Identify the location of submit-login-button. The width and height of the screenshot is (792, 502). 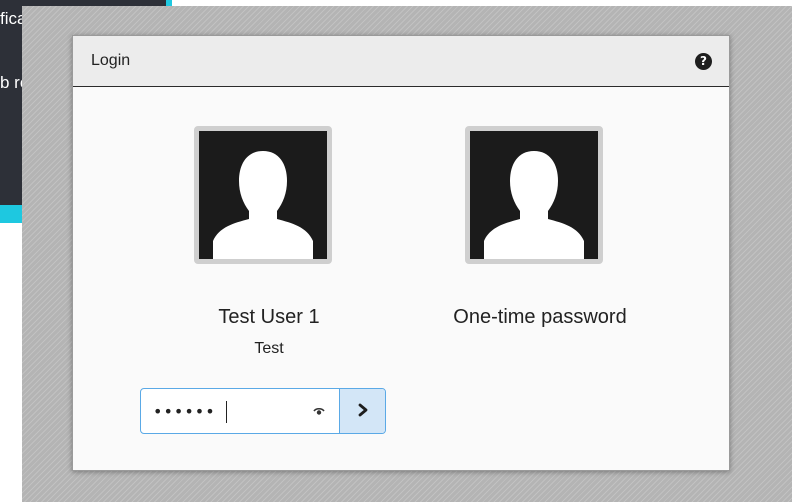
(362, 411).